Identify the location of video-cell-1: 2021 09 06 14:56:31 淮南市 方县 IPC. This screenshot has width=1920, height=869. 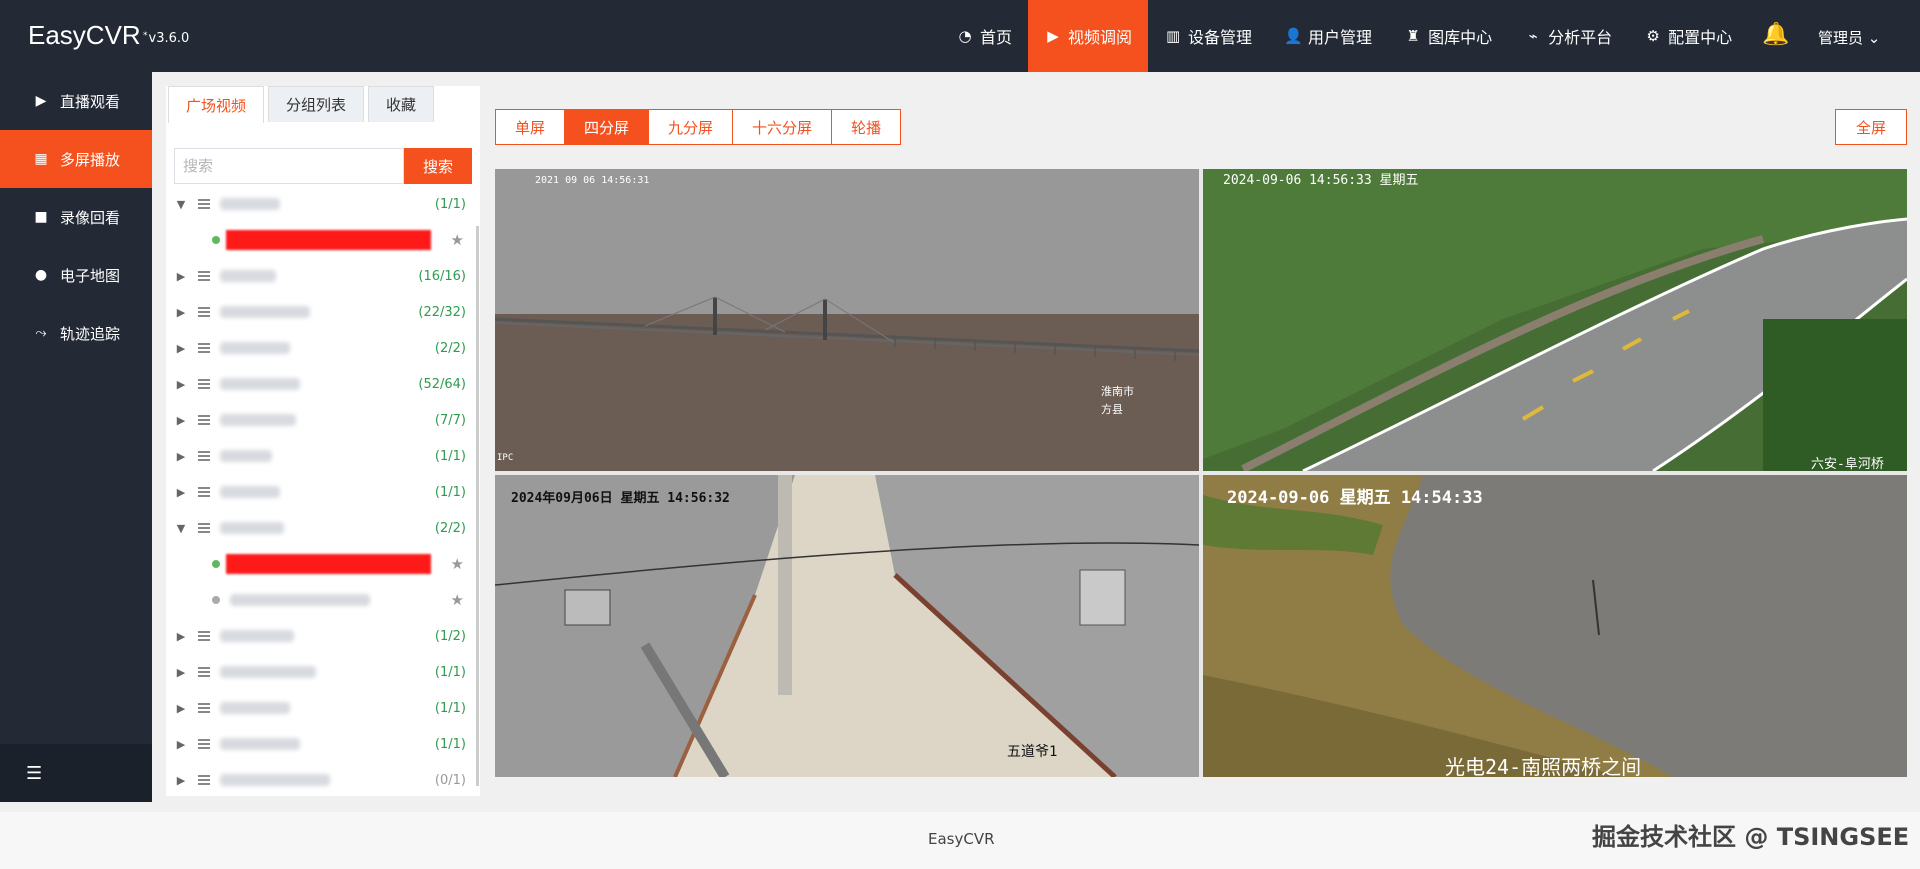
(847, 320).